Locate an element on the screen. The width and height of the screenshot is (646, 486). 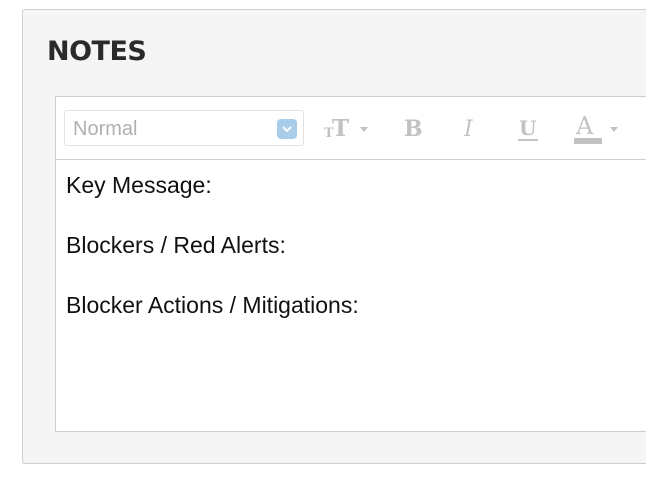
text-color-icon: A is located at coordinates (596, 128).